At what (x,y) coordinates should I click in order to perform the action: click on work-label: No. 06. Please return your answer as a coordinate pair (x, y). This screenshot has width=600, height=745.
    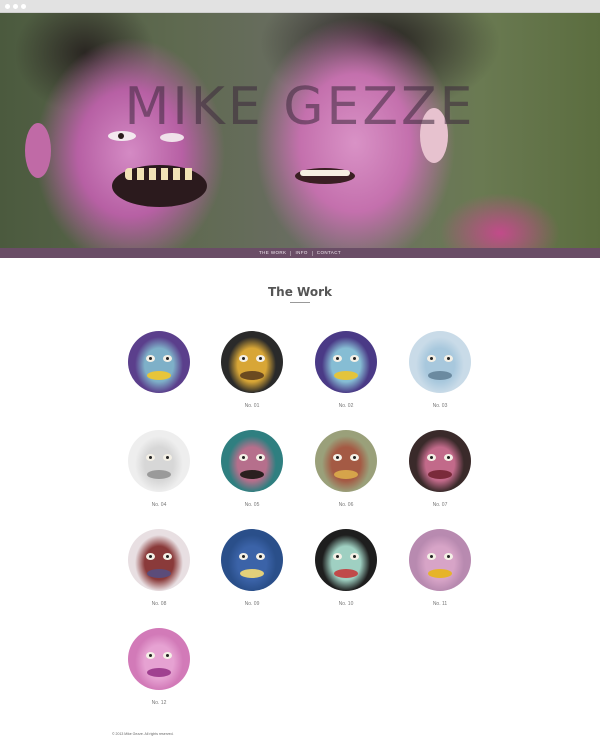
    Looking at the image, I should click on (346, 505).